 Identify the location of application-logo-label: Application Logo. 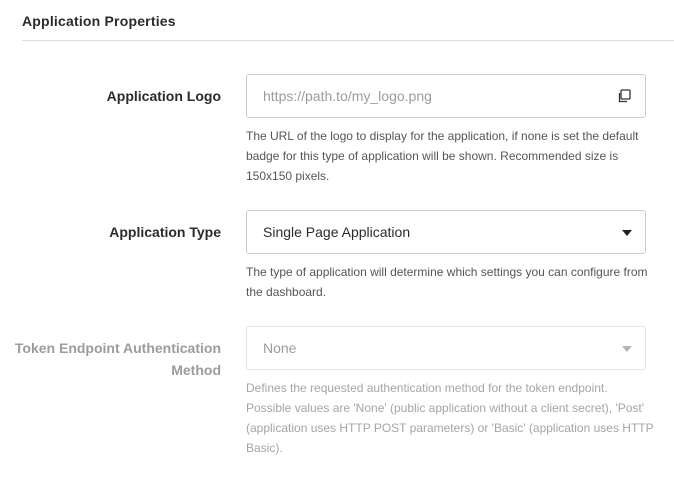
(163, 96).